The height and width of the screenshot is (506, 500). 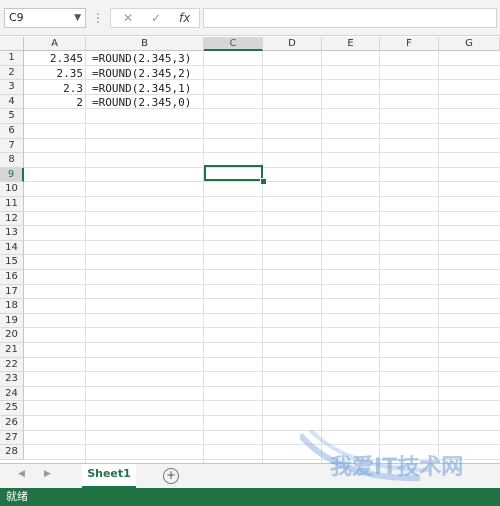 I want to click on row-header-19: 19, so click(x=12, y=321).